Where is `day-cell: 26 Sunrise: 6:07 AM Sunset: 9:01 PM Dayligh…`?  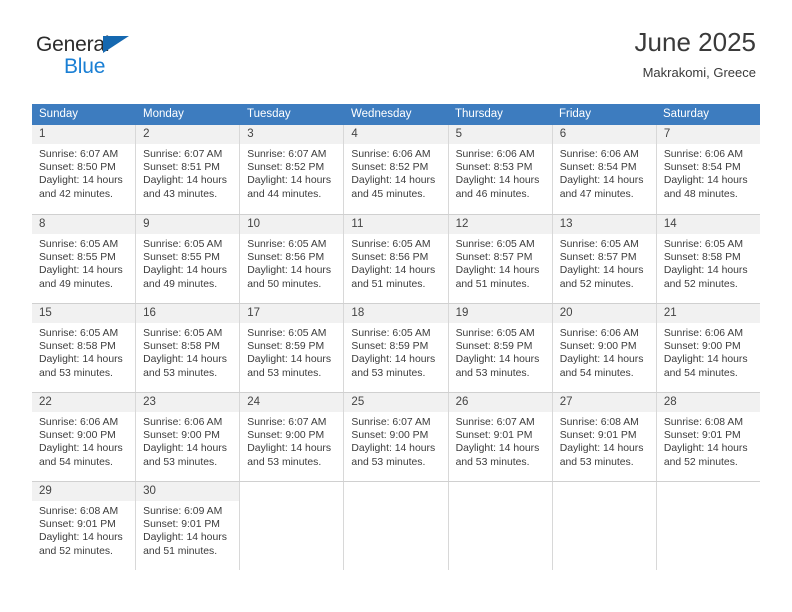 day-cell: 26 Sunrise: 6:07 AM Sunset: 9:01 PM Dayligh… is located at coordinates (500, 437).